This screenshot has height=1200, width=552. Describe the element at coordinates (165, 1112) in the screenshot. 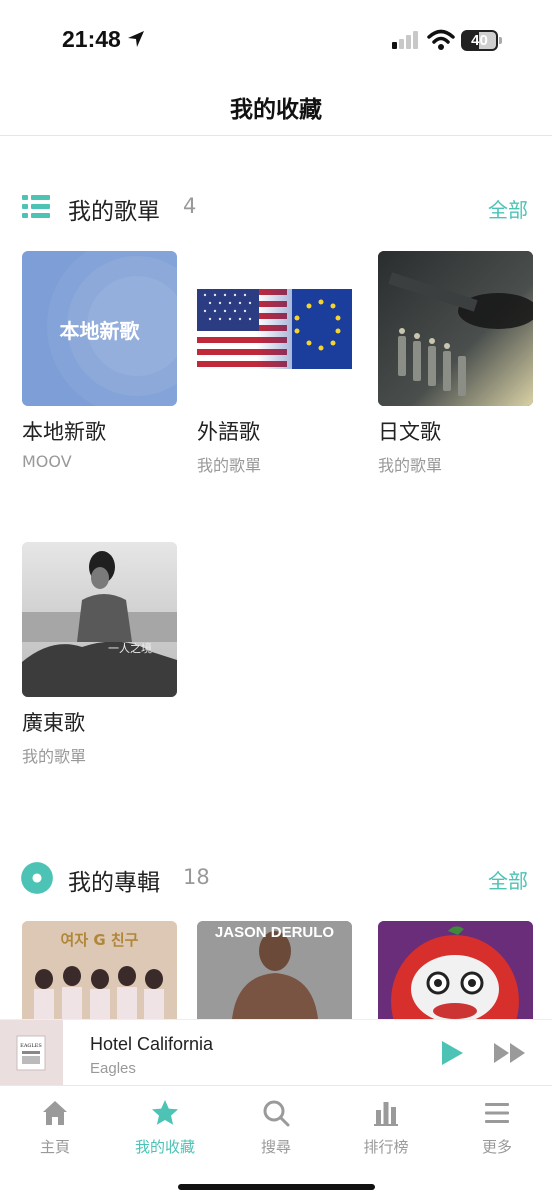

I see `star-icon` at that location.